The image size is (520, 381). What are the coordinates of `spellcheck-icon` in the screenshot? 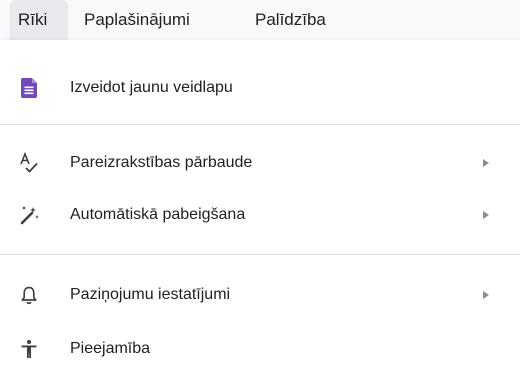 It's located at (29, 163).